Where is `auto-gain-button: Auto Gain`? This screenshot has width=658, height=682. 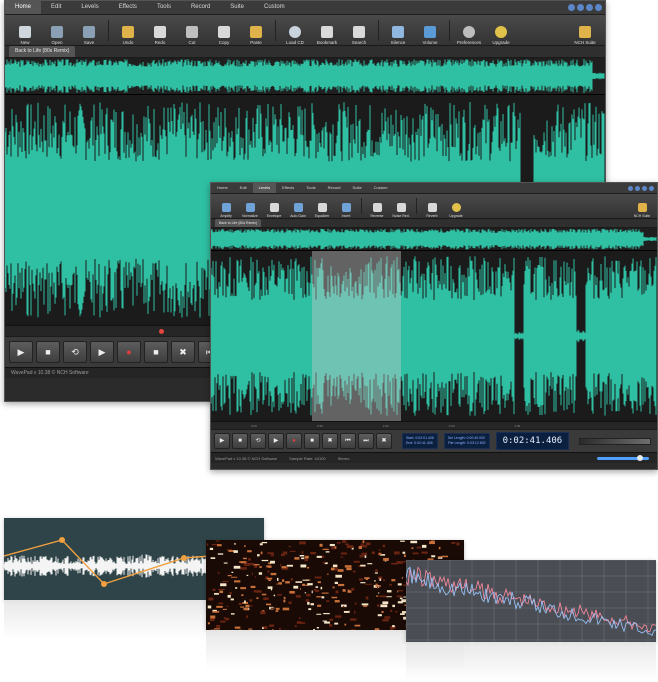 auto-gain-button: Auto Gain is located at coordinates (298, 210).